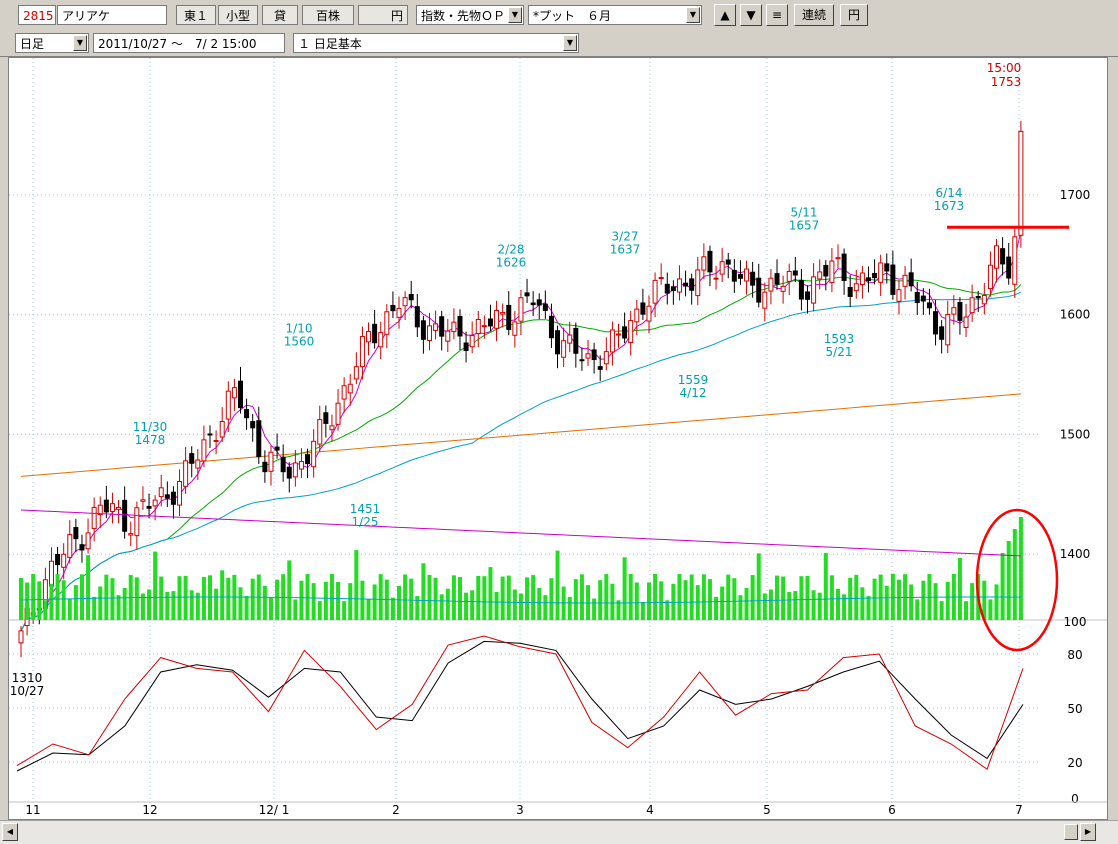  What do you see at coordinates (10, 832) in the screenshot?
I see `scroll-left-icon: ◀` at bounding box center [10, 832].